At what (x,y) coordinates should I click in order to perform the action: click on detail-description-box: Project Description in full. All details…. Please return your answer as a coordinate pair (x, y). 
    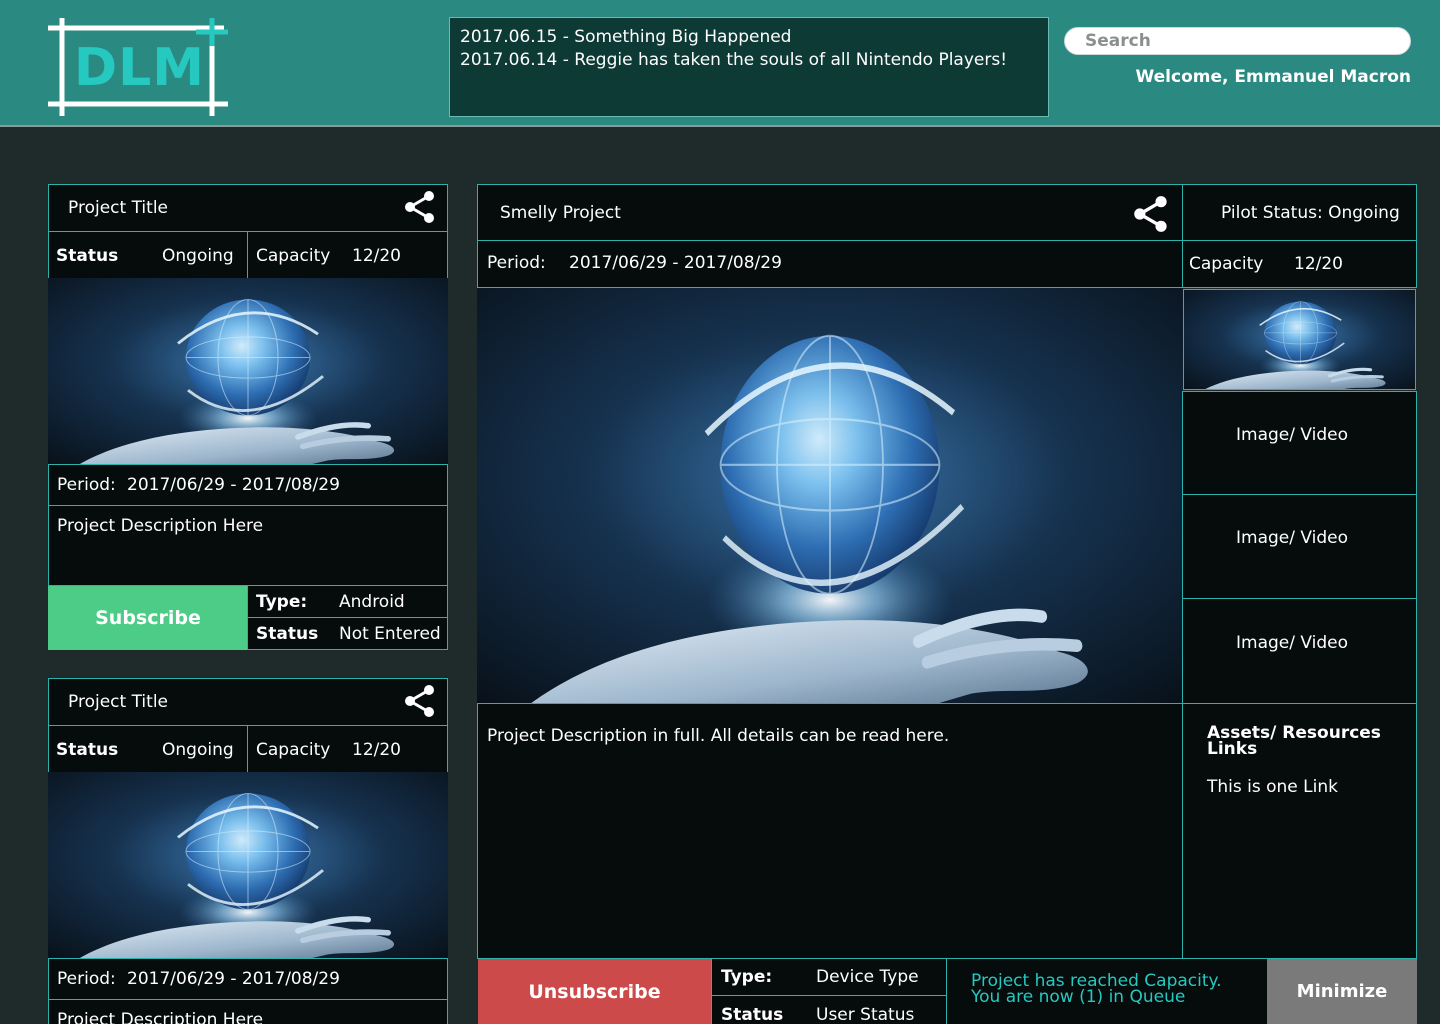
    Looking at the image, I should click on (830, 831).